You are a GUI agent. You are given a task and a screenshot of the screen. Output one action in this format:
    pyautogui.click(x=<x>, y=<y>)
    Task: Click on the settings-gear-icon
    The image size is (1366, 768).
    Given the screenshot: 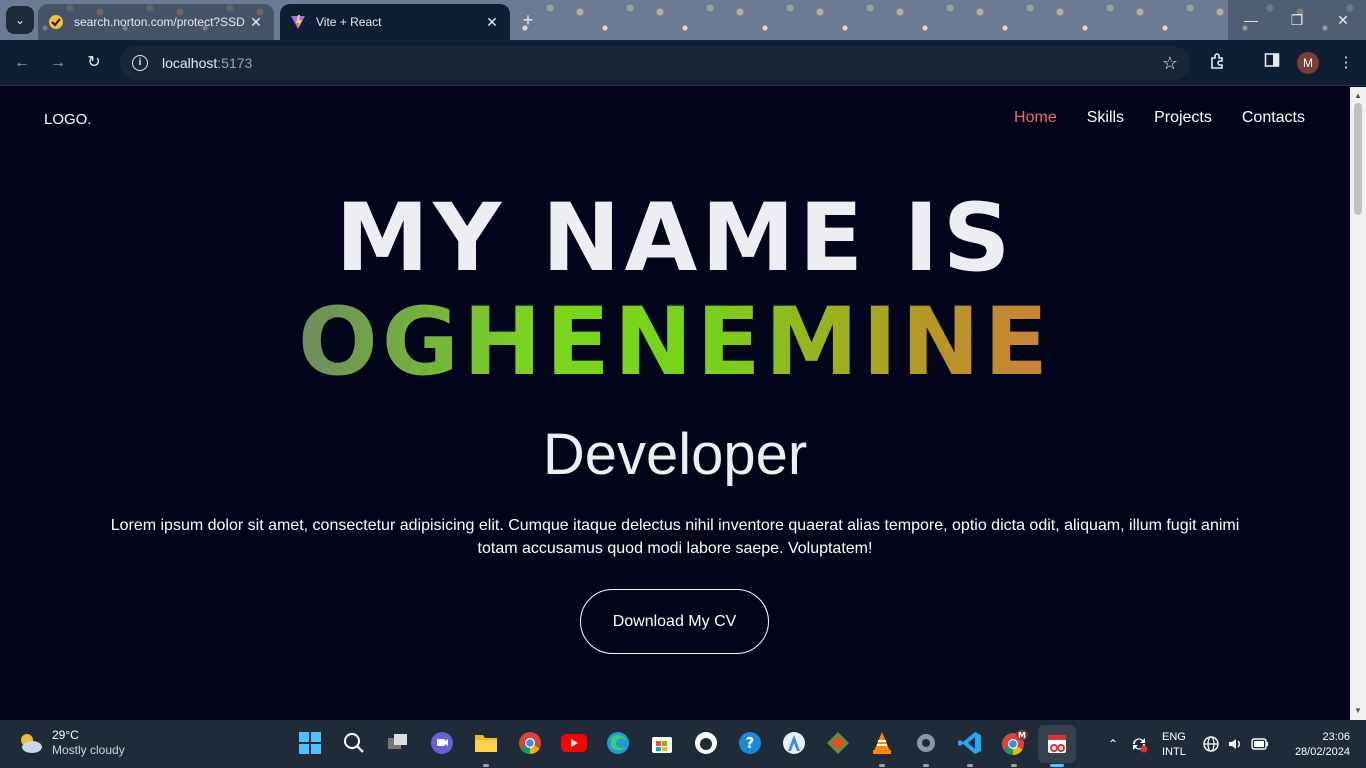 What is the action you would take?
    pyautogui.click(x=926, y=743)
    